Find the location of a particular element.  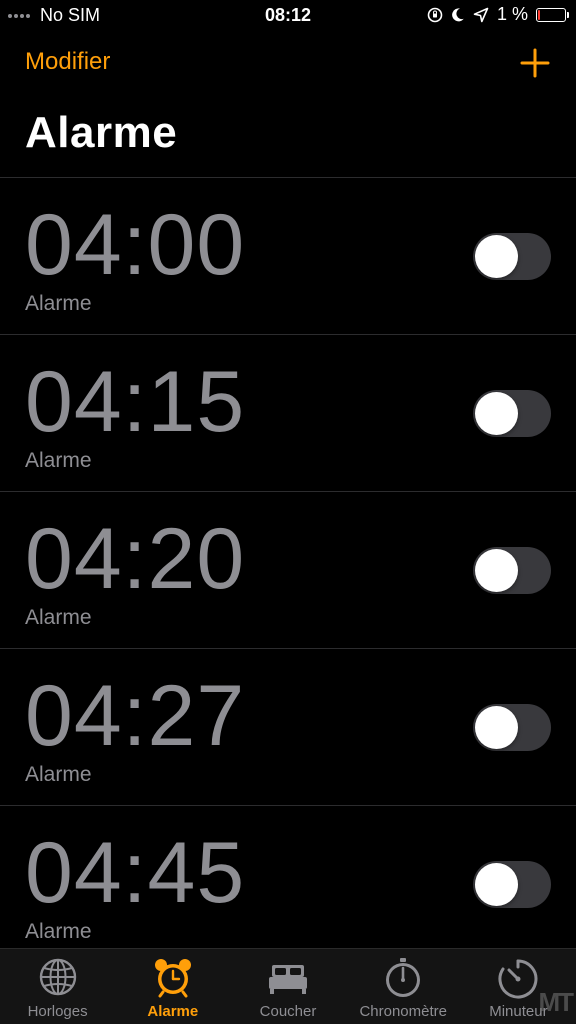

battery-level is located at coordinates (539, 14).